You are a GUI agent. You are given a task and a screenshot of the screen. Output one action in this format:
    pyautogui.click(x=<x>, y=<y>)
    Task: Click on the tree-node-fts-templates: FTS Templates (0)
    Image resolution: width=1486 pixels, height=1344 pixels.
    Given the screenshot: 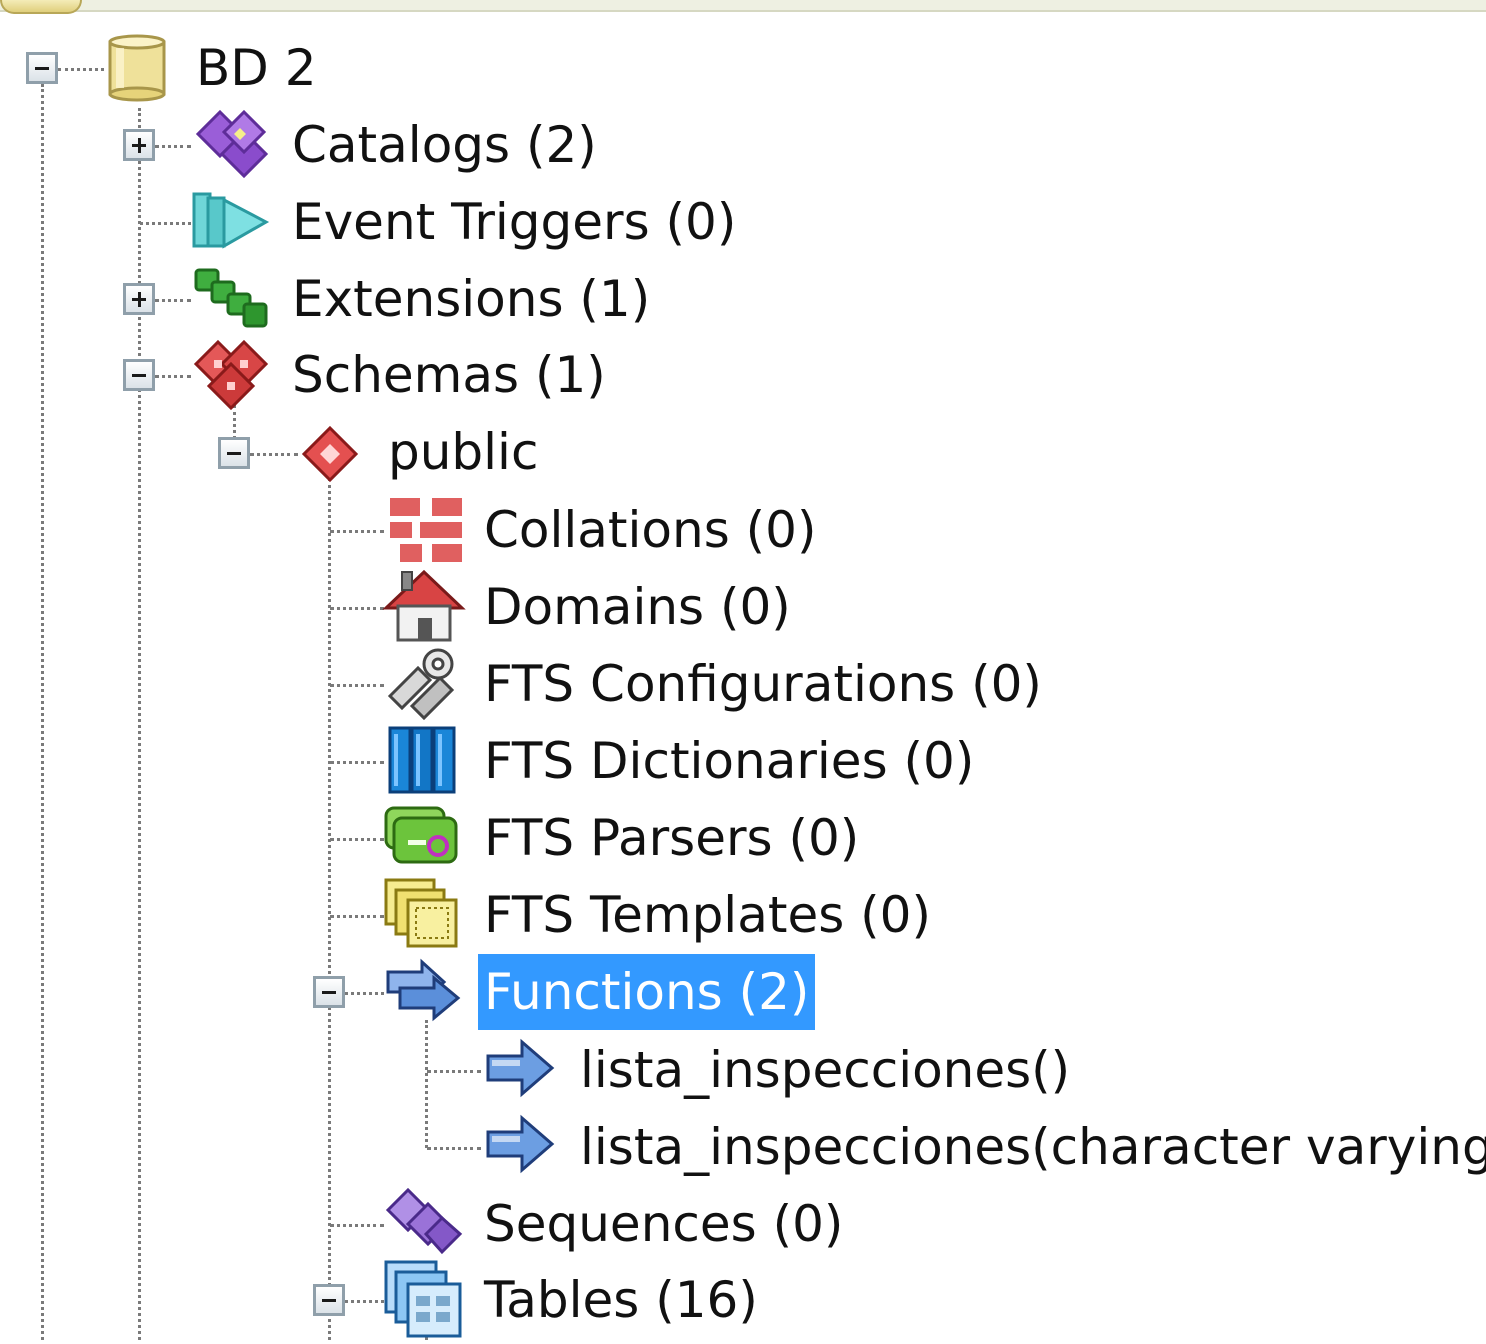 What is the action you would take?
    pyautogui.click(x=707, y=915)
    